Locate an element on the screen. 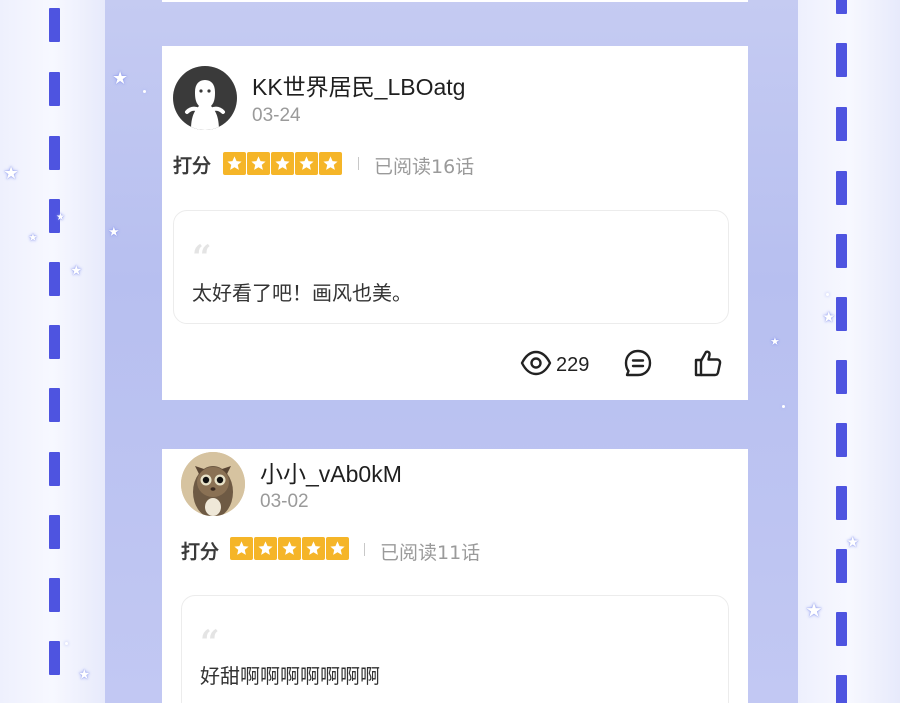 The width and height of the screenshot is (900, 703). comment-date: 03-24 is located at coordinates (276, 115).